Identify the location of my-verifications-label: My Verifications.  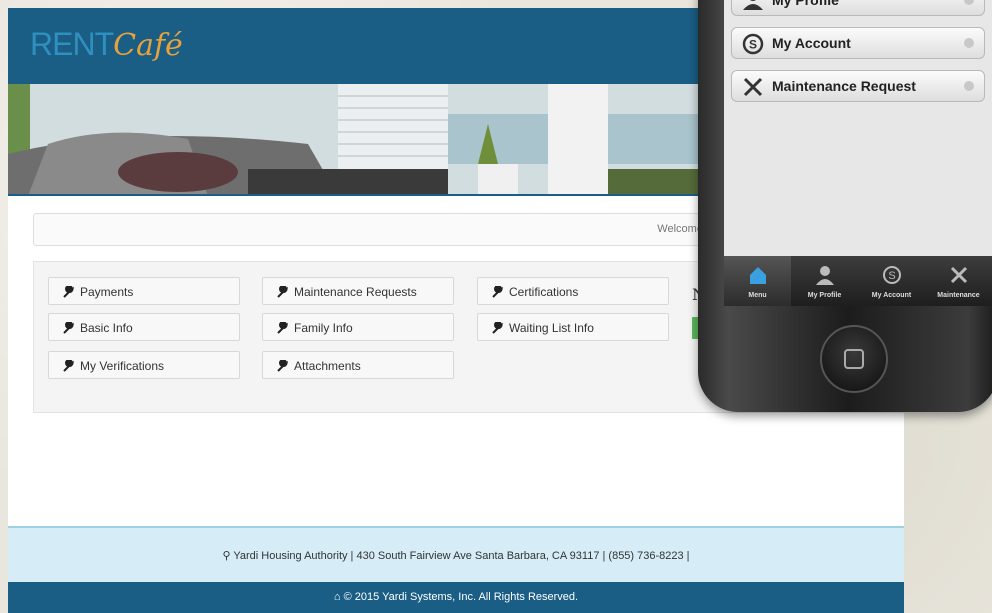
(122, 366).